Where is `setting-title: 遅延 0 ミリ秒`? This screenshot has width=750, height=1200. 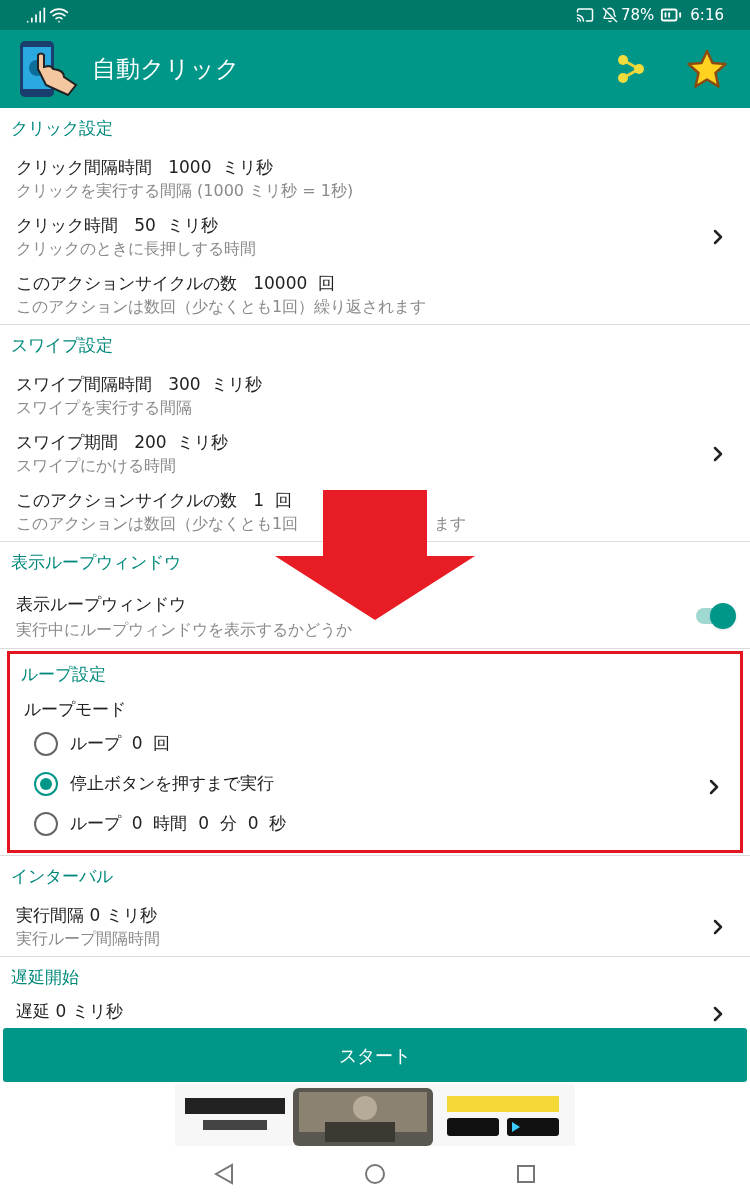 setting-title: 遅延 0 ミリ秒 is located at coordinates (70, 1011).